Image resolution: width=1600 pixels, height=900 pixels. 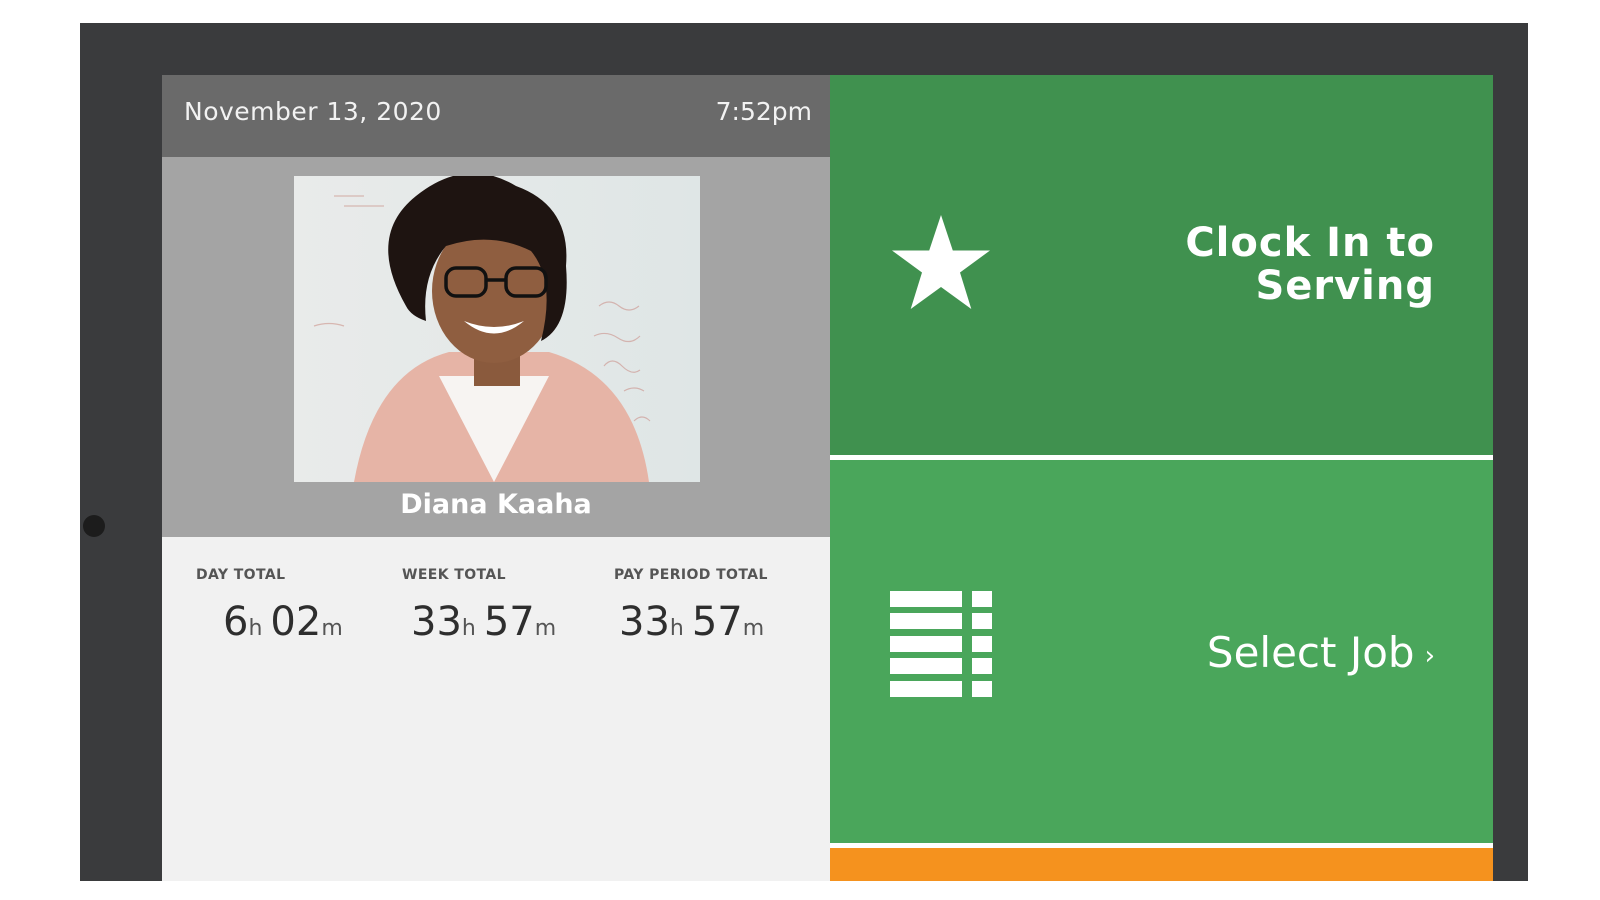 What do you see at coordinates (1161, 864) in the screenshot?
I see `orange-action-button` at bounding box center [1161, 864].